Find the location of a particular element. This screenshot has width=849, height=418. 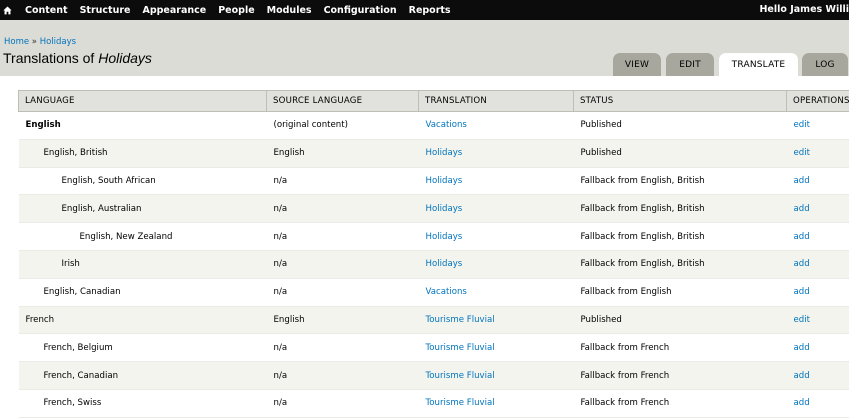

tab-edit-label: EDIT is located at coordinates (690, 65).